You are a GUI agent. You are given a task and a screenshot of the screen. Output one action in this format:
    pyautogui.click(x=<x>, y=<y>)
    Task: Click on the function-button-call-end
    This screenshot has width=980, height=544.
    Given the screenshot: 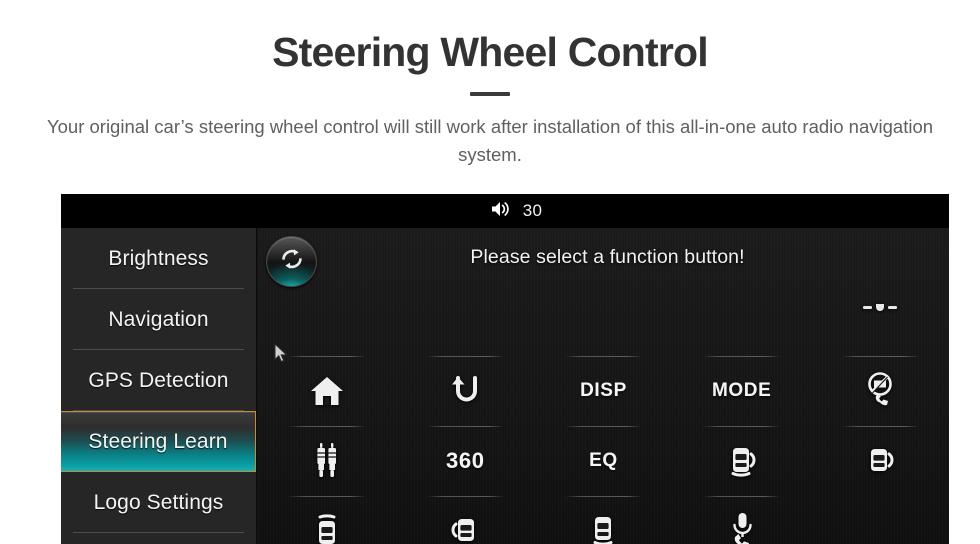 What is the action you would take?
    pyautogui.click(x=880, y=391)
    